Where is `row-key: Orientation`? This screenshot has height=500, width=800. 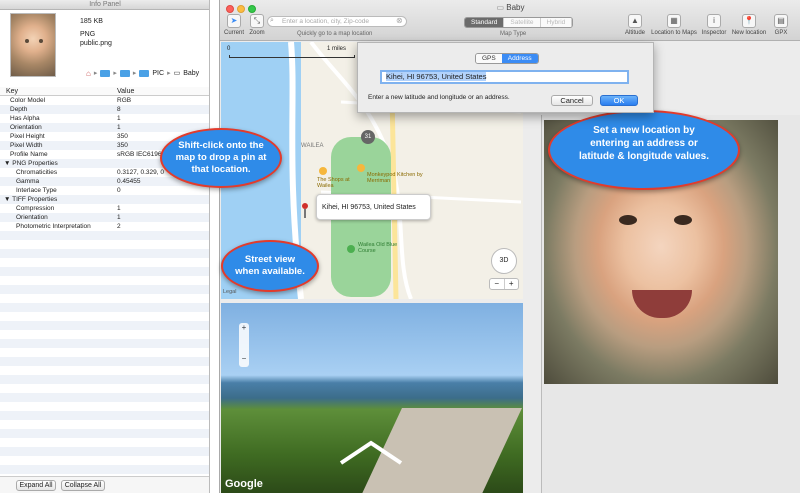 row-key: Orientation is located at coordinates (26, 127).